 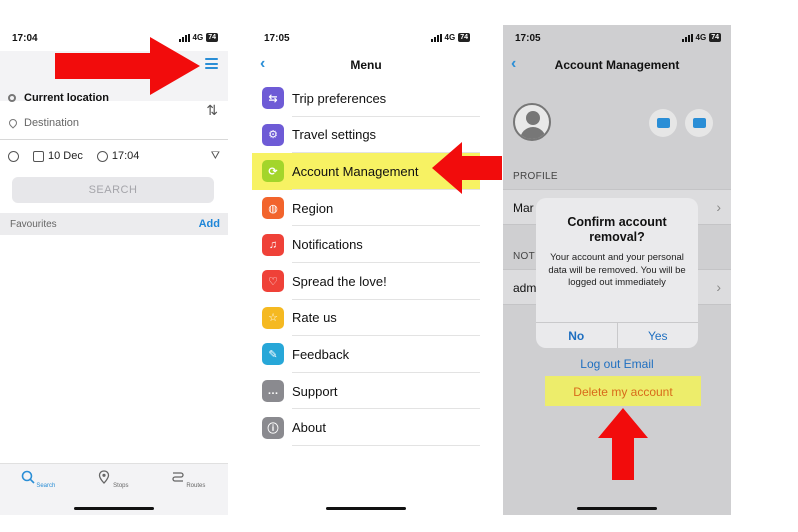 I want to click on filter-icon: ⛛, so click(x=215, y=156).